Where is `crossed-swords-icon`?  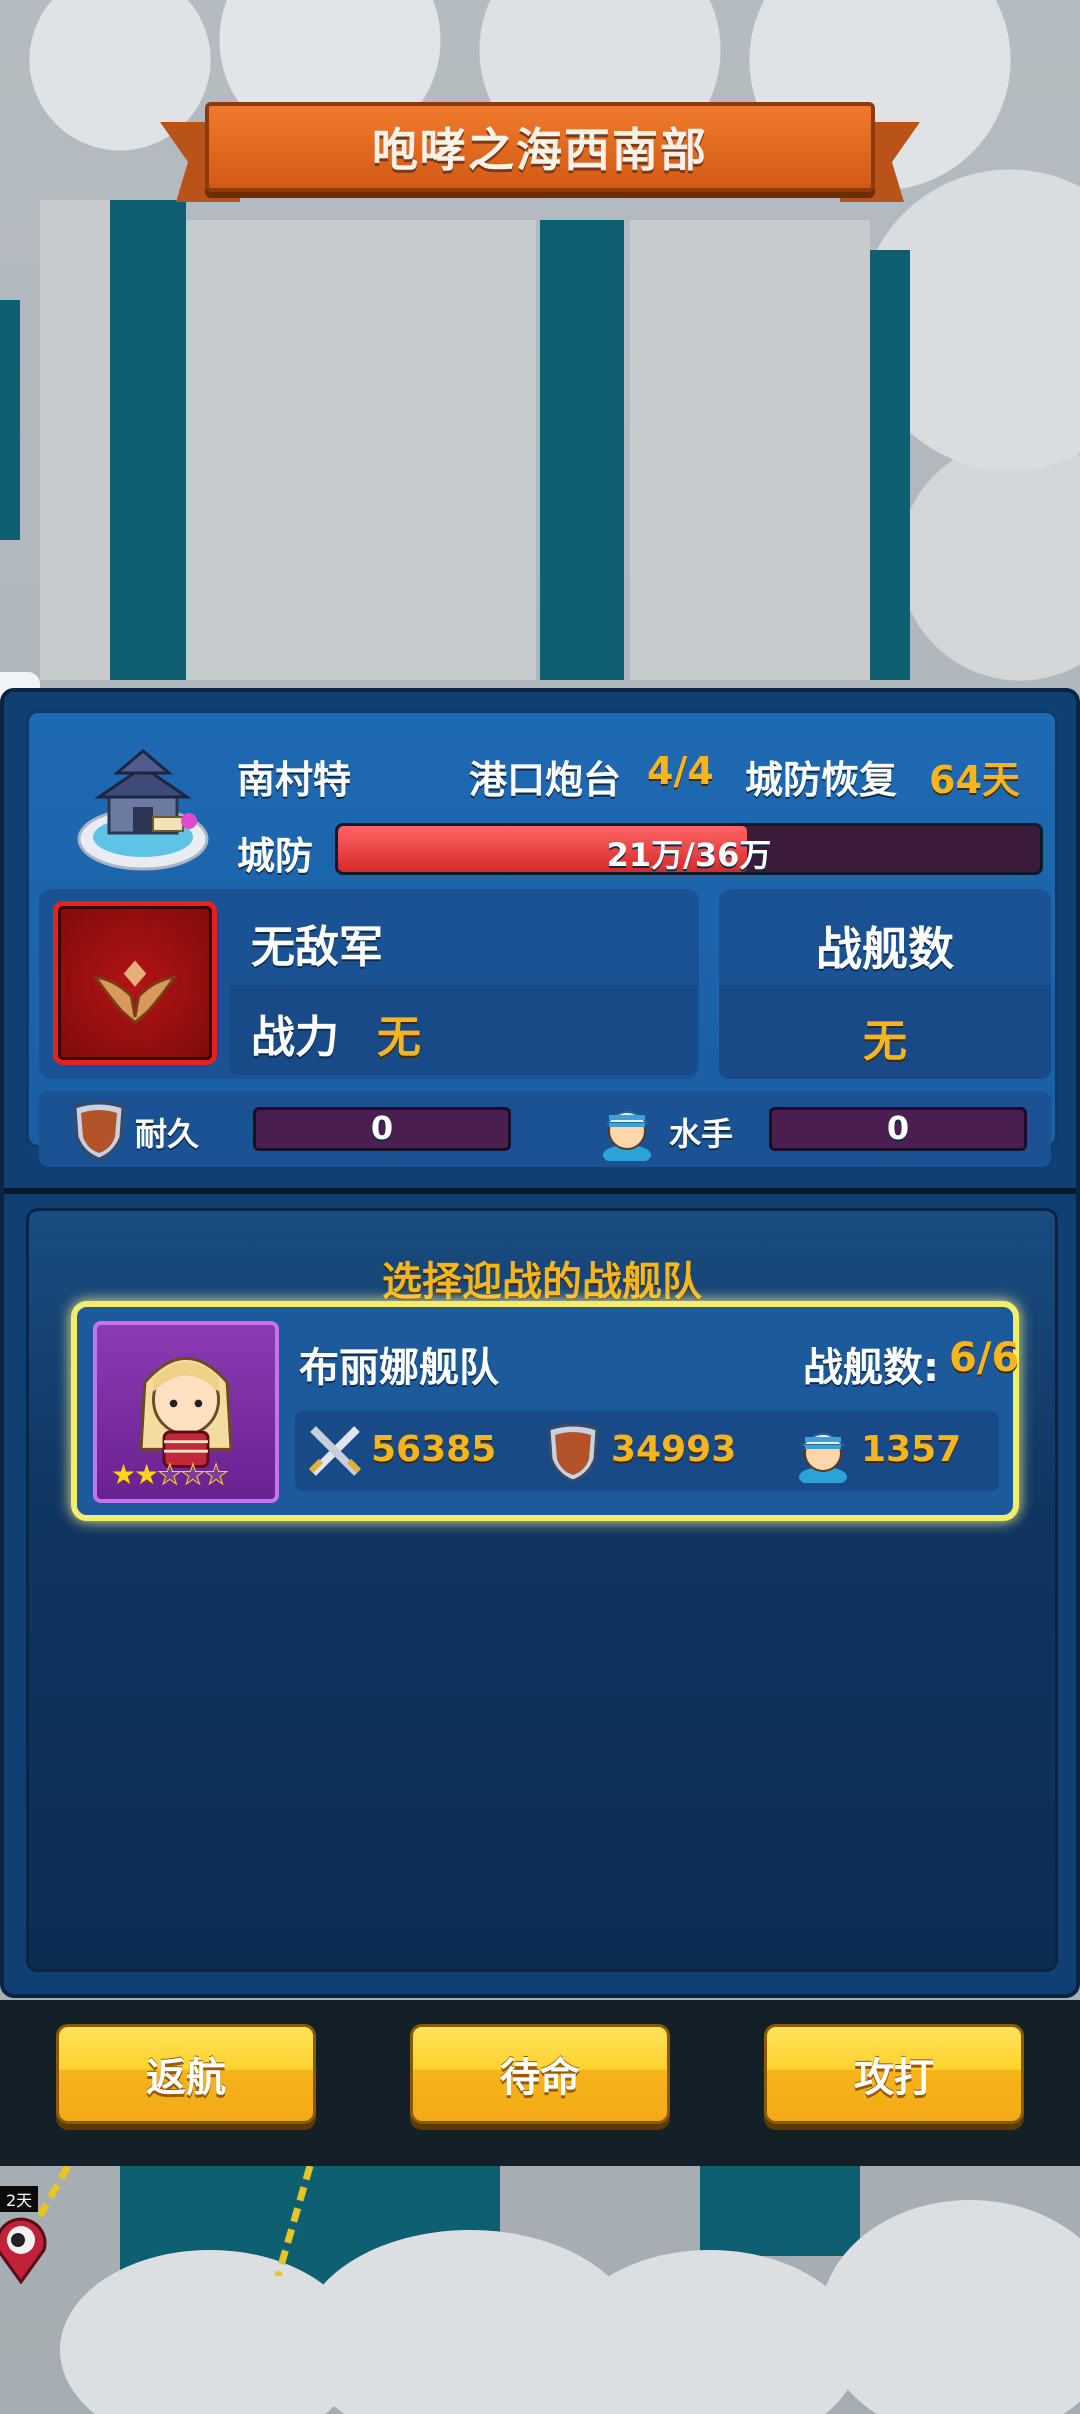
crossed-swords-icon is located at coordinates (335, 1451).